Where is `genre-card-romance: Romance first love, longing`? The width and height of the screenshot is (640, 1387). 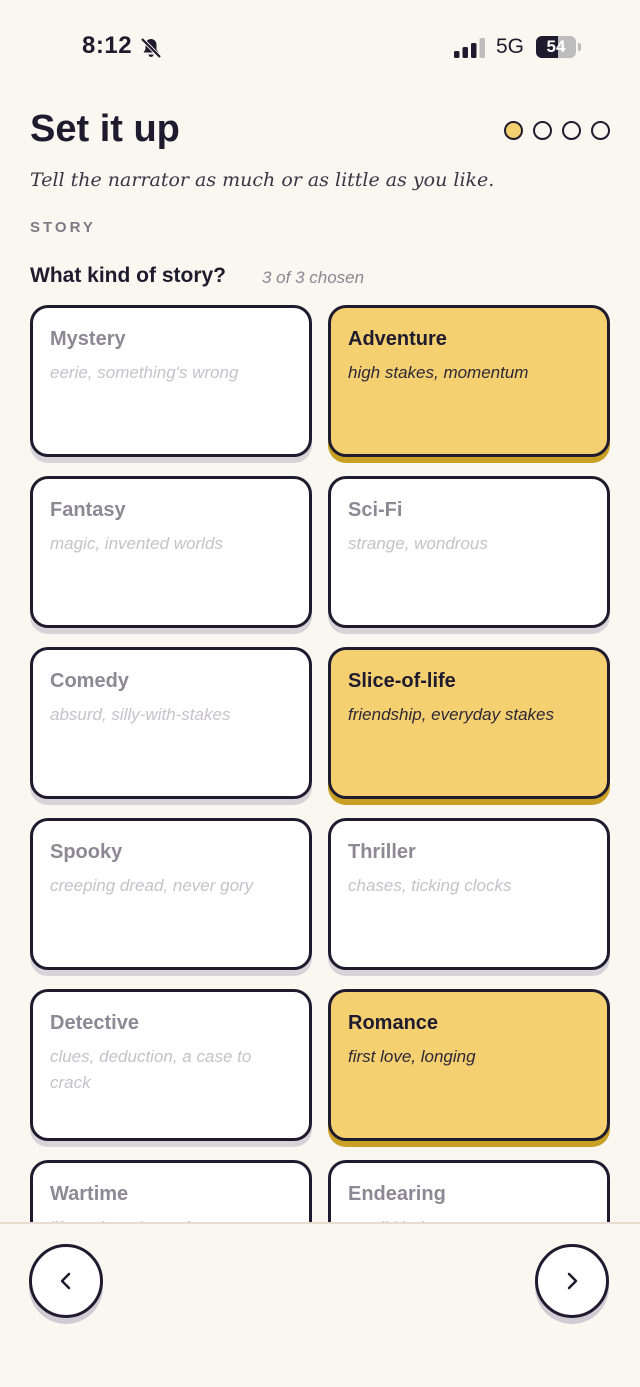
genre-card-romance: Romance first love, longing is located at coordinates (469, 1065).